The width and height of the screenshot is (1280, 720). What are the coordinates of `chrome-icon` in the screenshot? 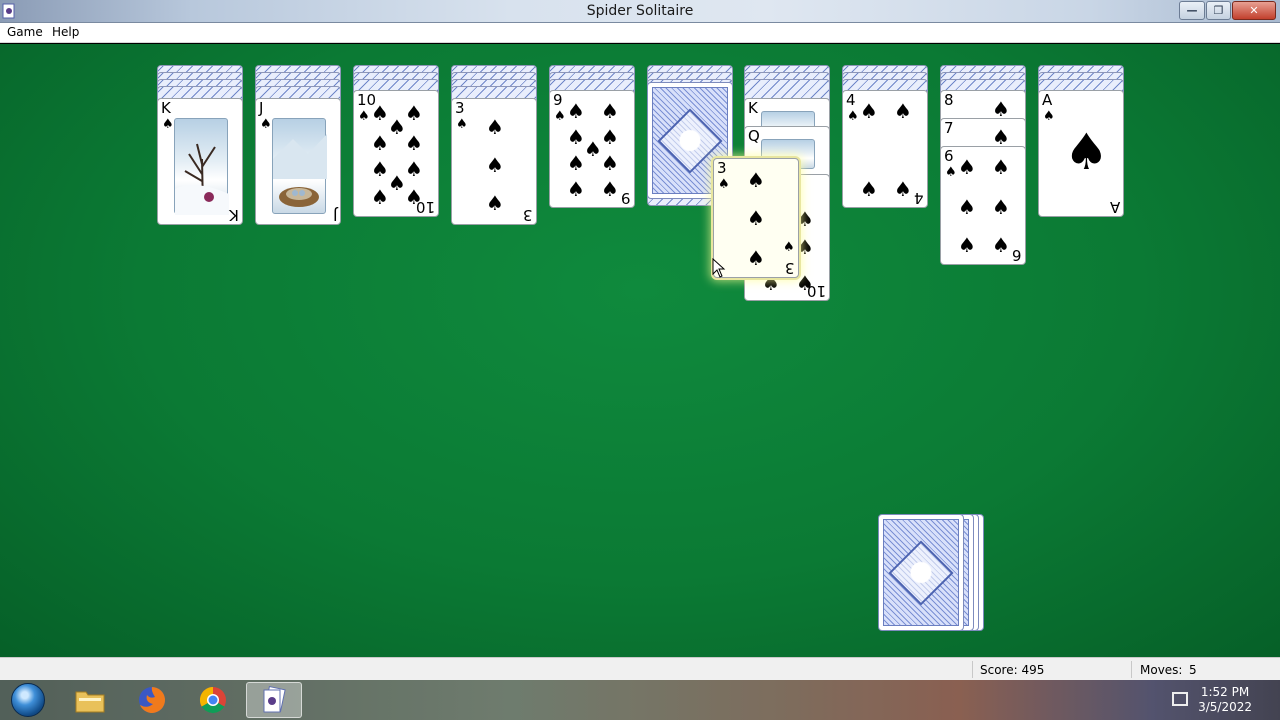 It's located at (212, 700).